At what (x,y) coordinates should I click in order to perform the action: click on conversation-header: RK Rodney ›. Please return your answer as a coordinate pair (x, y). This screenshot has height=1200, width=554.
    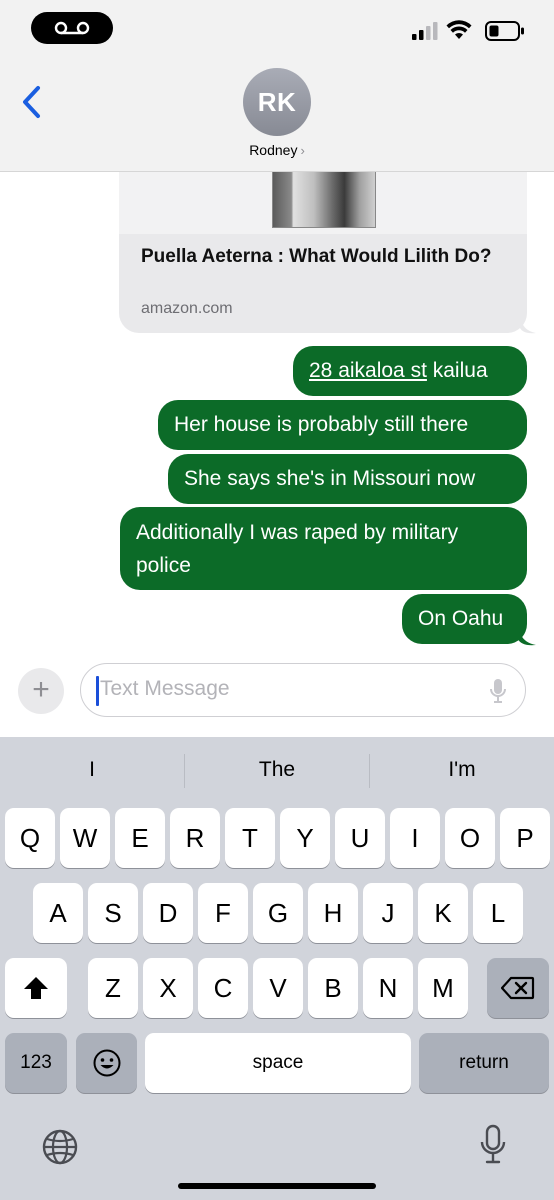
    Looking at the image, I should click on (277, 86).